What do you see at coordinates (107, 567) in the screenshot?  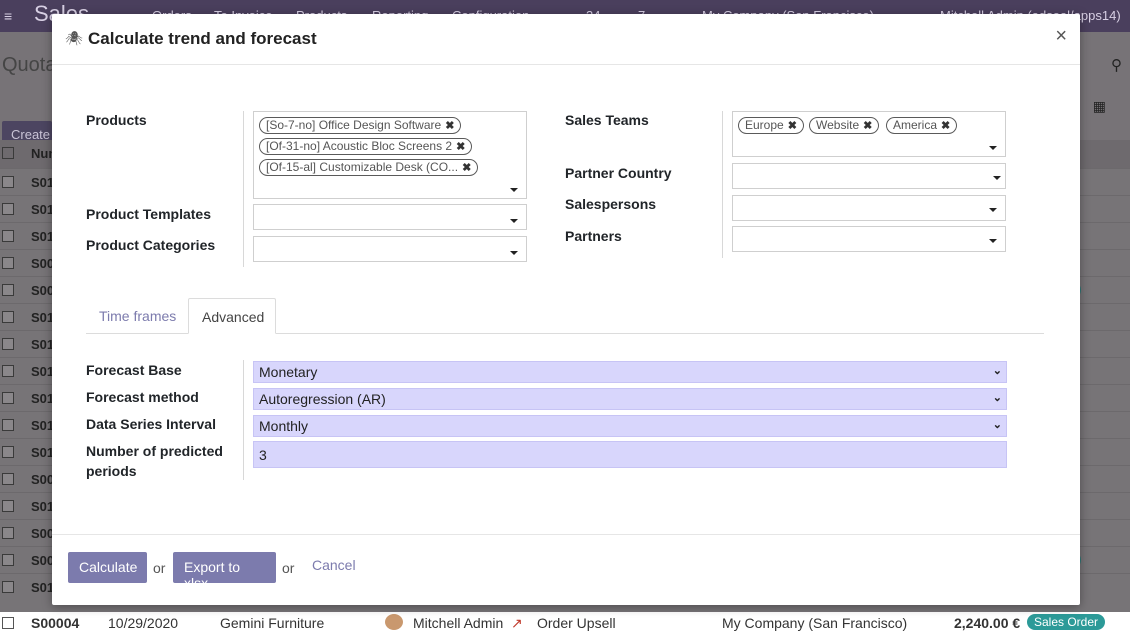 I see `calculate-button: Calculate` at bounding box center [107, 567].